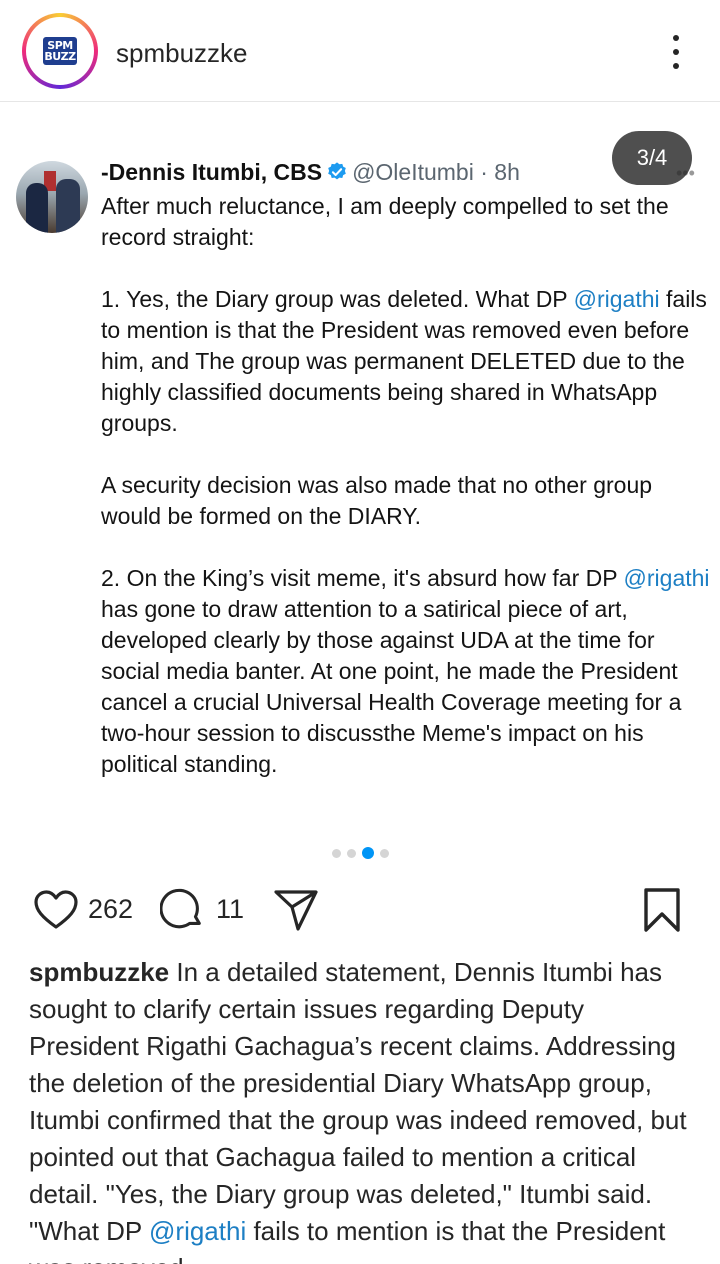 The image size is (720, 1264). I want to click on like-count: 262, so click(110, 909).